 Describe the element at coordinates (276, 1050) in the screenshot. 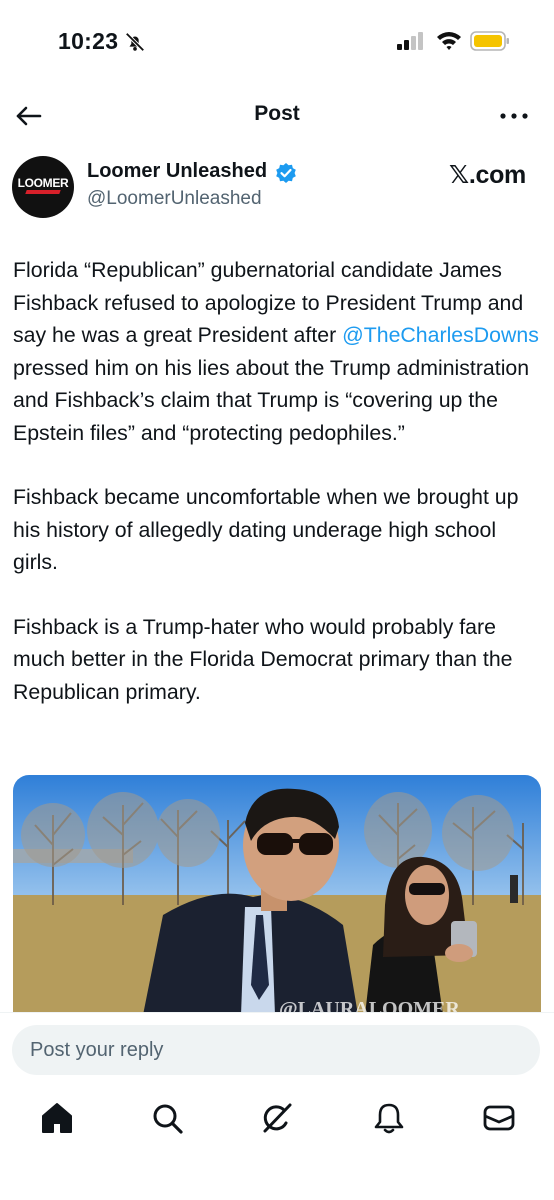

I see `reply-input: Post your reply` at that location.